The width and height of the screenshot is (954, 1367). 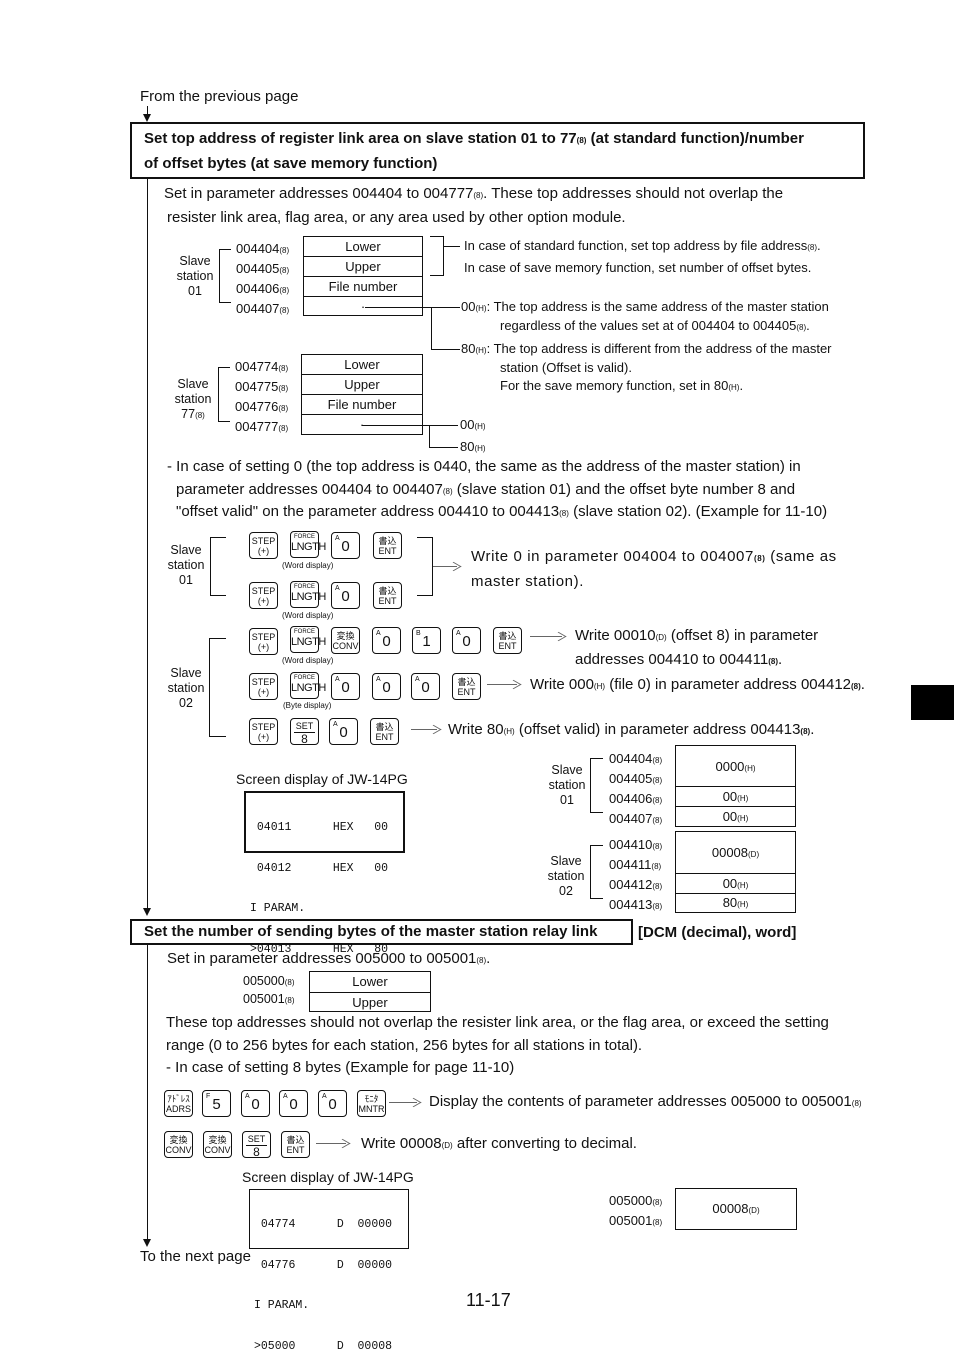 I want to click on mntr-key: ﾓﾆﾀ MNTR, so click(x=371, y=1103).